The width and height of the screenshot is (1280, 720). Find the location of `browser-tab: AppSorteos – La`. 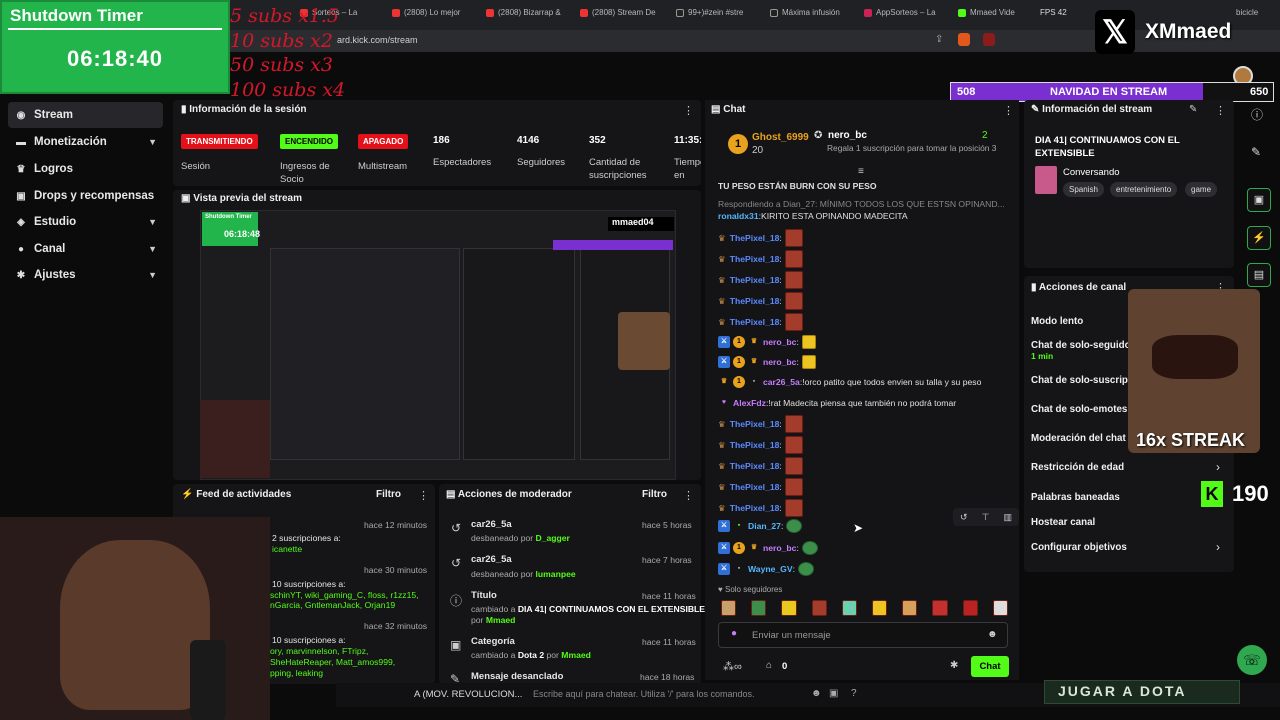

browser-tab: AppSorteos – La is located at coordinates (904, 15).